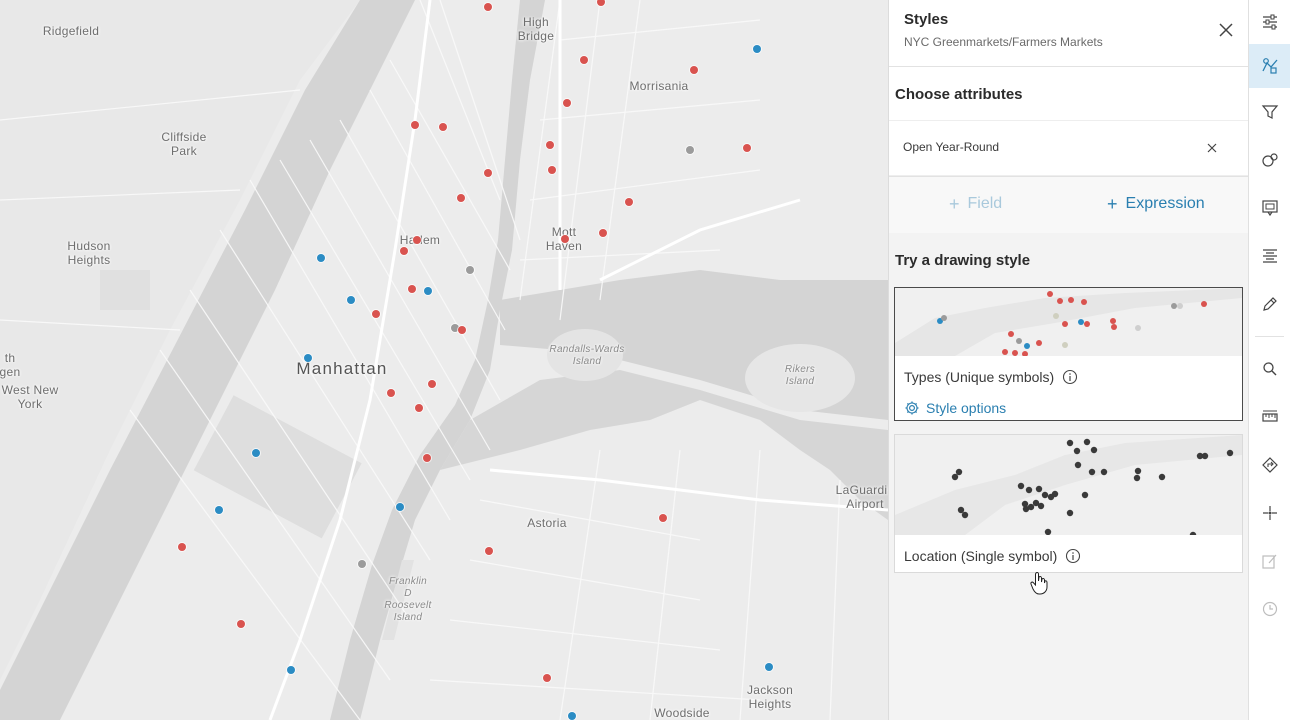  I want to click on map-label: Cliffside Park, so click(184, 144).